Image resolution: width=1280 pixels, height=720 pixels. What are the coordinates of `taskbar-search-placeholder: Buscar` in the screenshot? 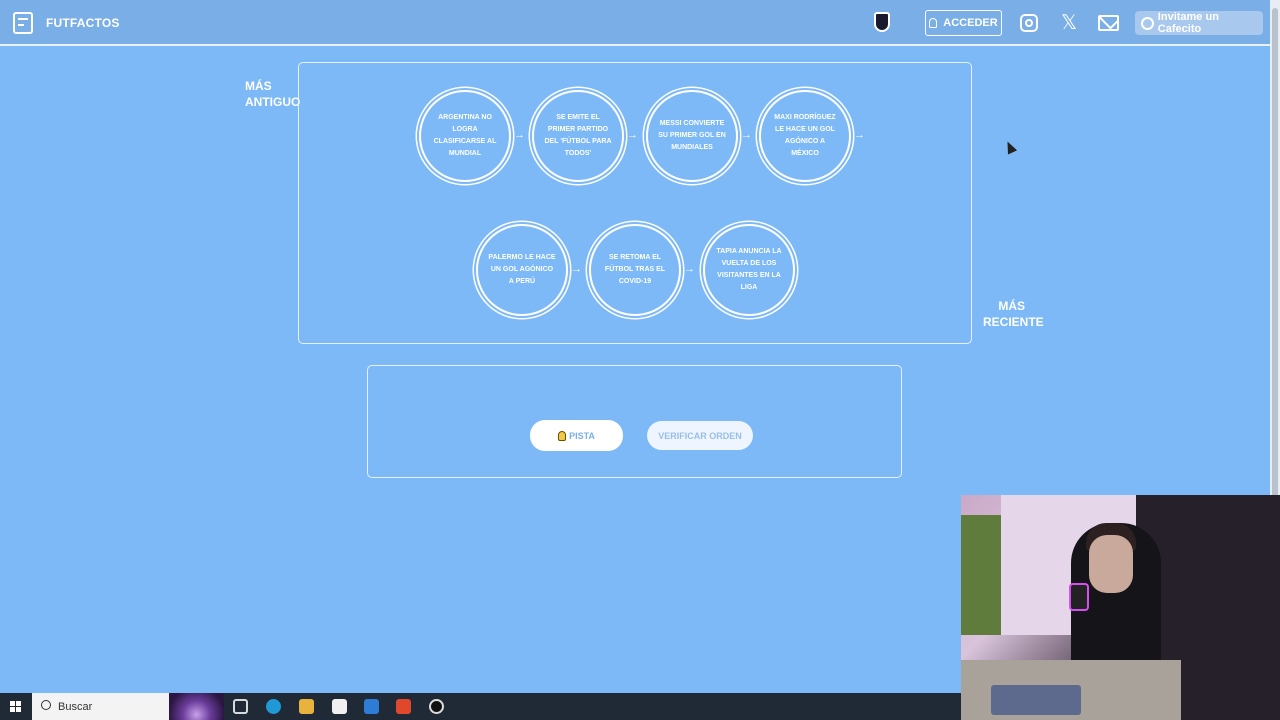 It's located at (75, 706).